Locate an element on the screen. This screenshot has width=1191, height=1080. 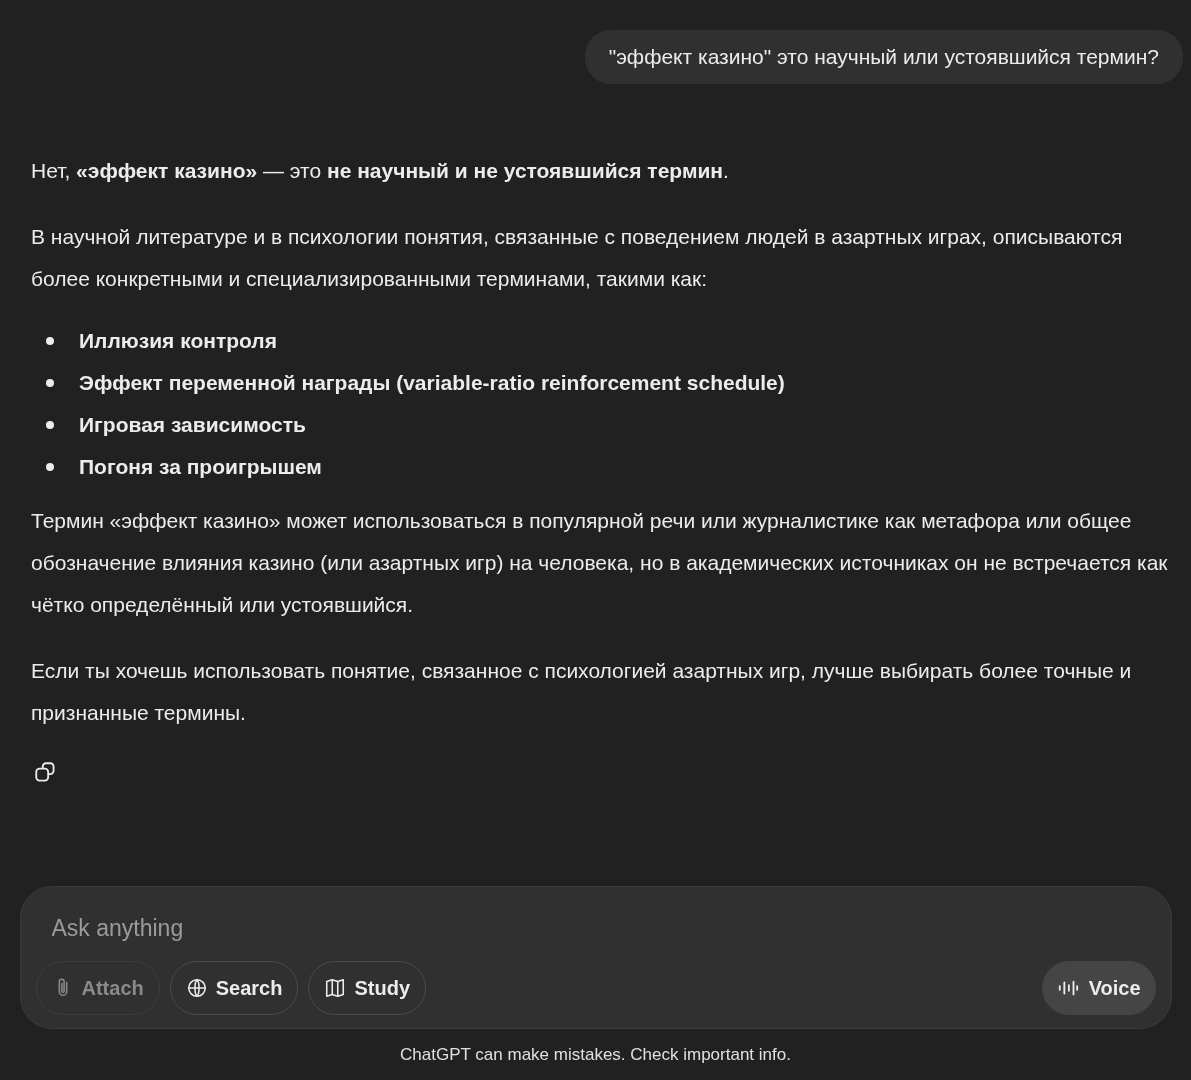
globe-icon is located at coordinates (196, 987).